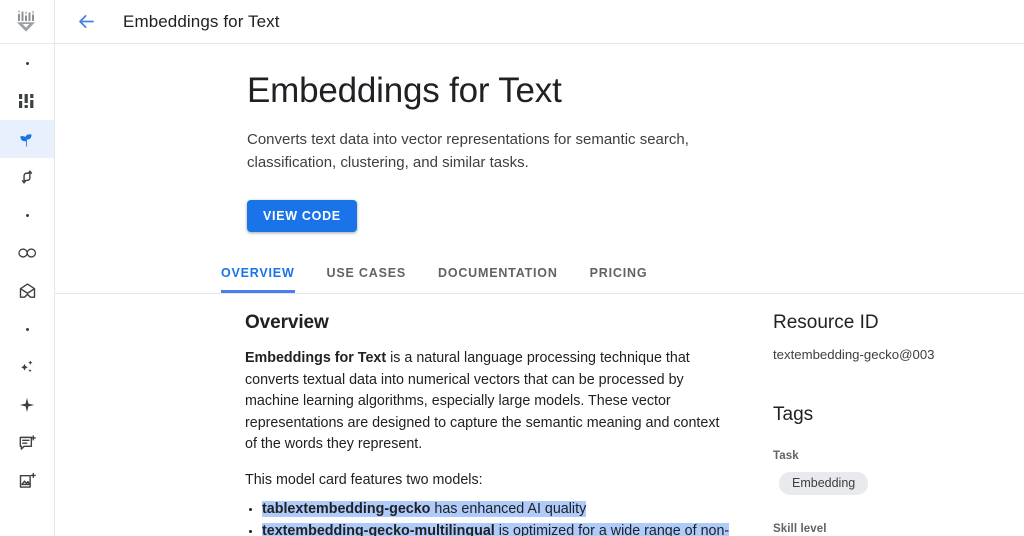 This screenshot has width=1024, height=536. I want to click on sparkles-icon, so click(27, 366).